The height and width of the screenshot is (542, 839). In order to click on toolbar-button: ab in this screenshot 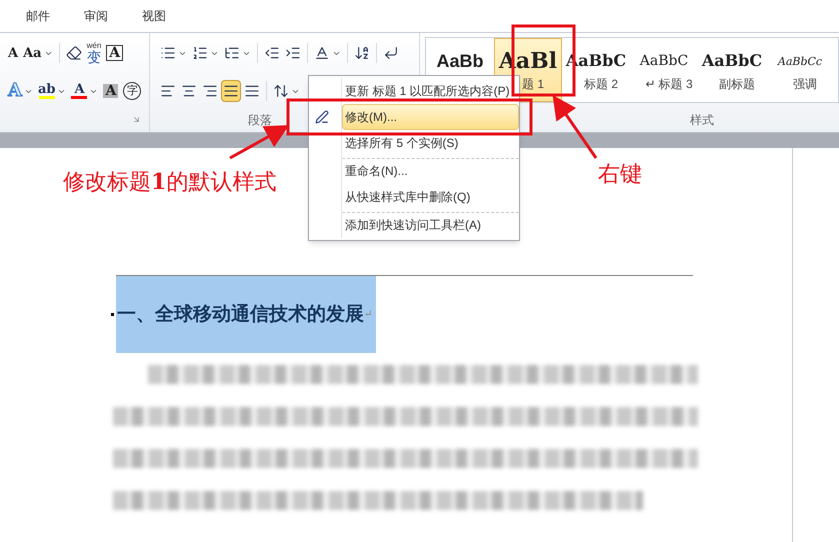, I will do `click(52, 91)`.